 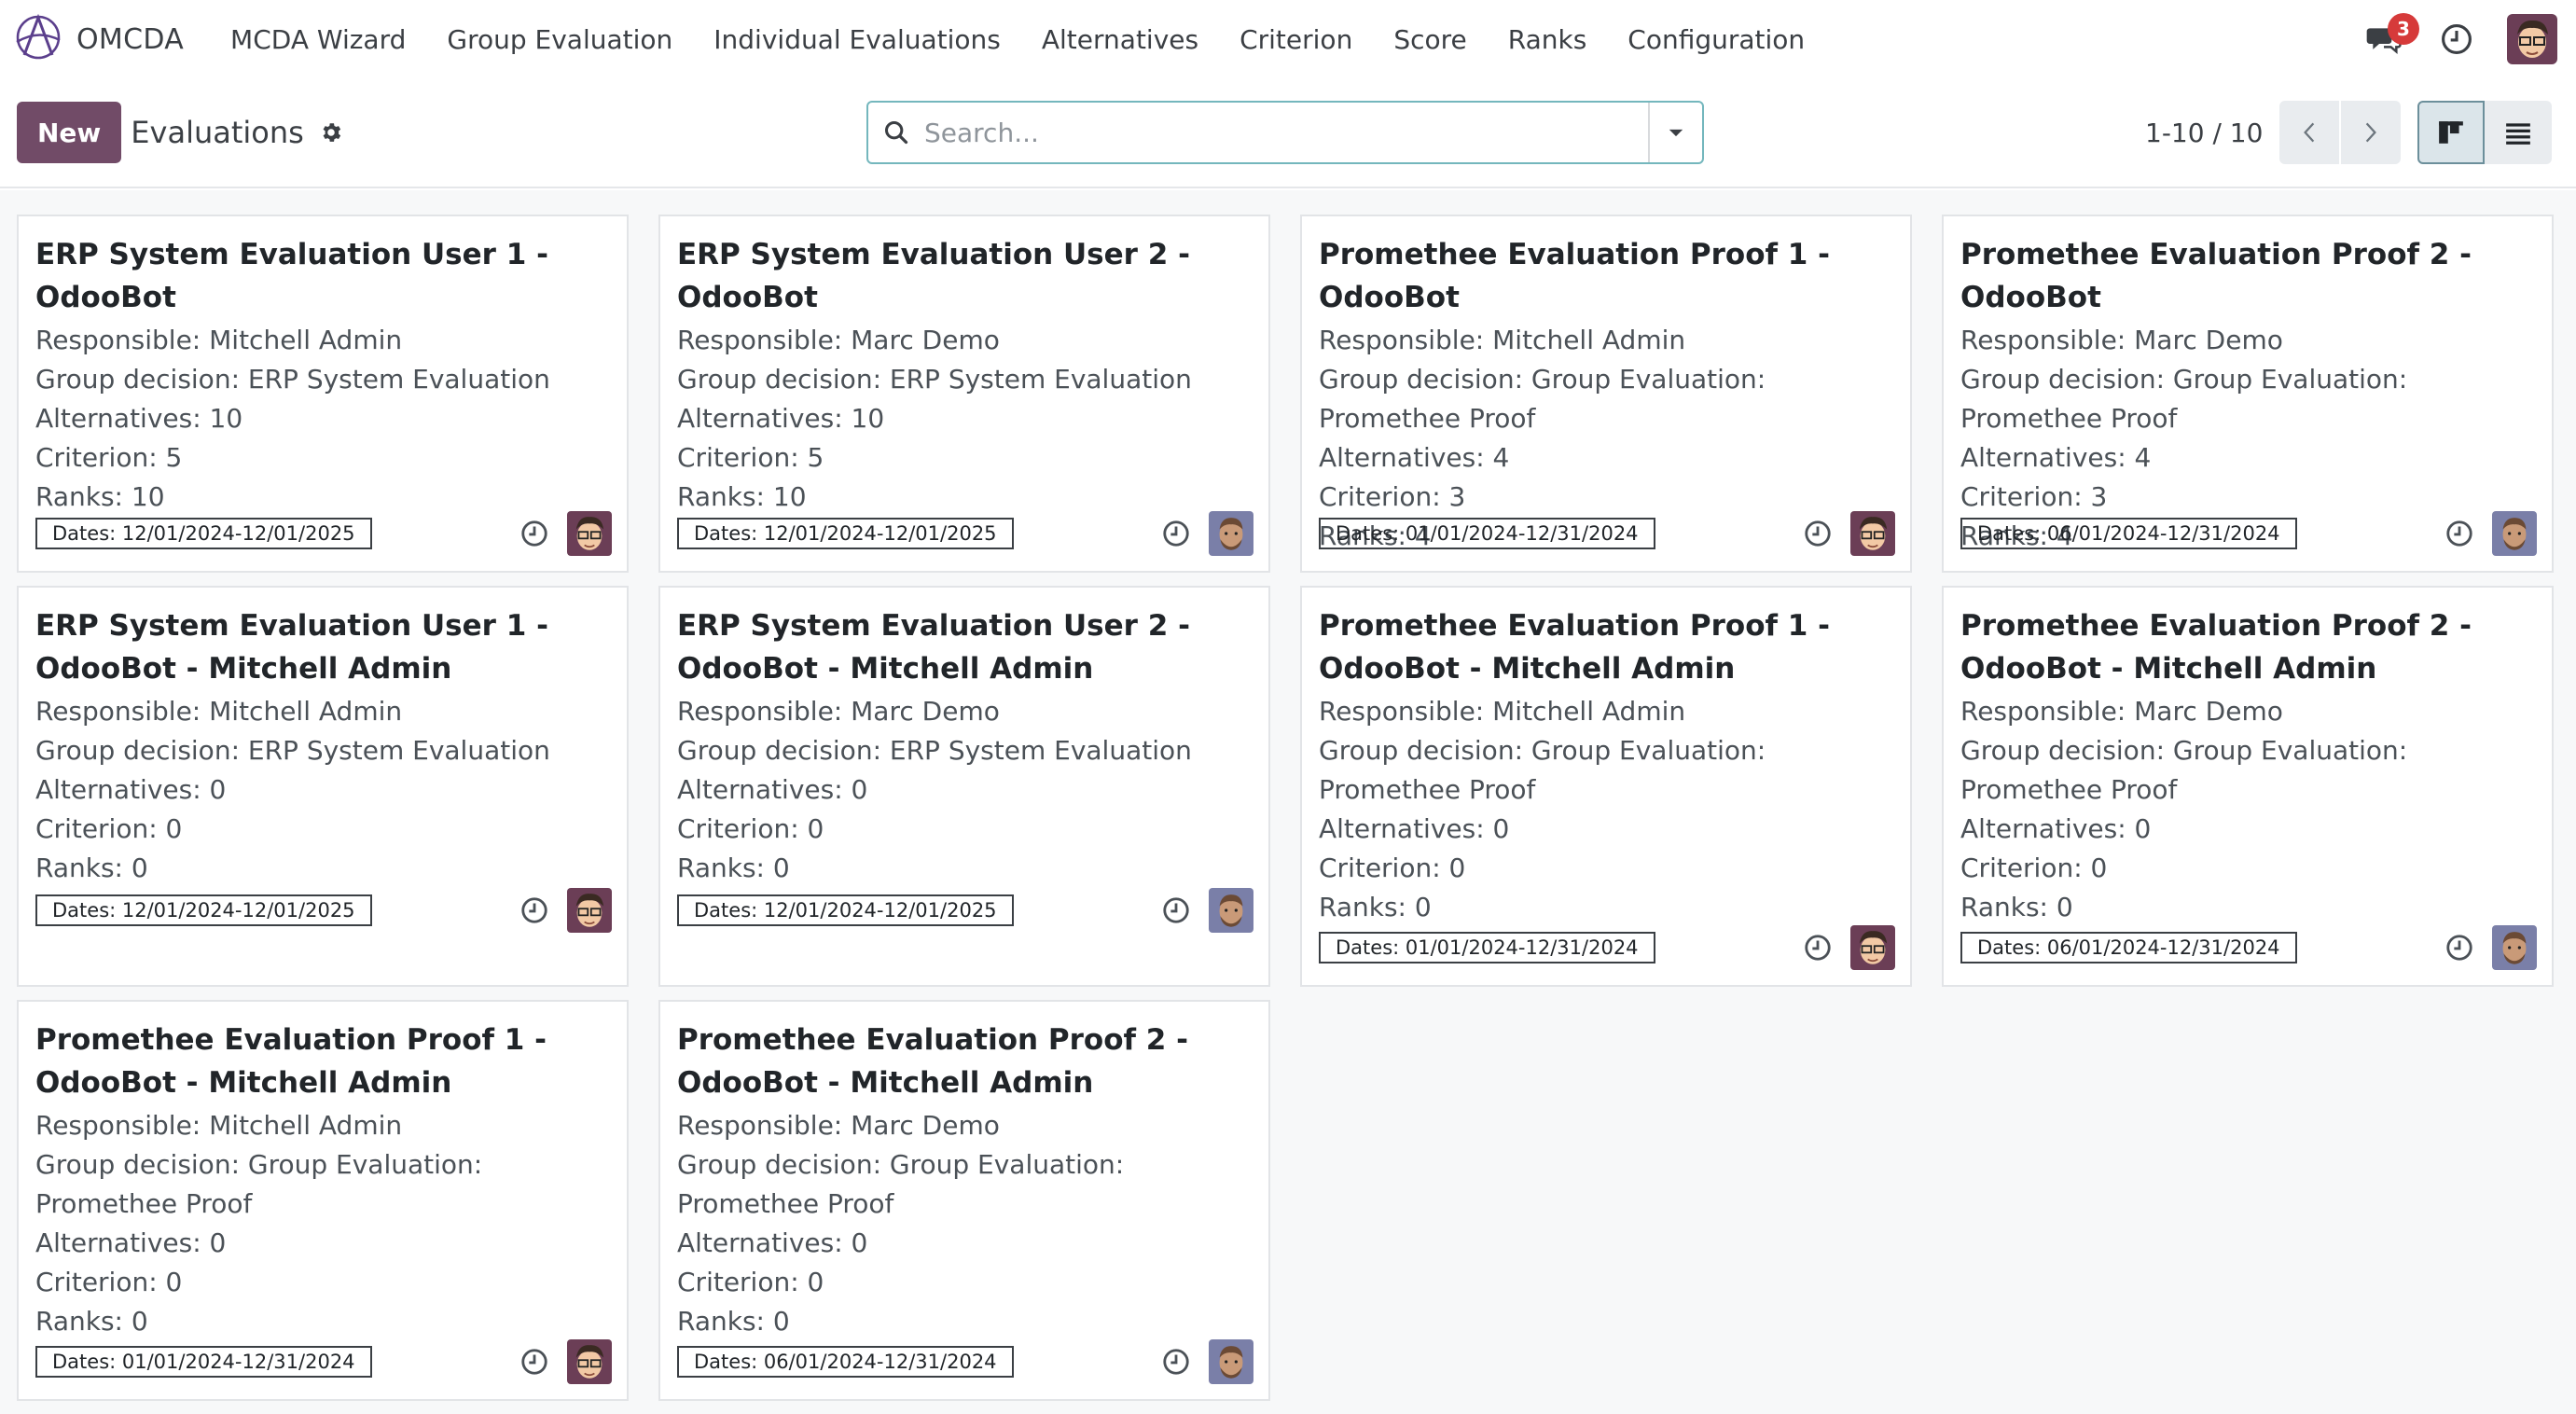 I want to click on messages-button: 3, so click(x=2390, y=37).